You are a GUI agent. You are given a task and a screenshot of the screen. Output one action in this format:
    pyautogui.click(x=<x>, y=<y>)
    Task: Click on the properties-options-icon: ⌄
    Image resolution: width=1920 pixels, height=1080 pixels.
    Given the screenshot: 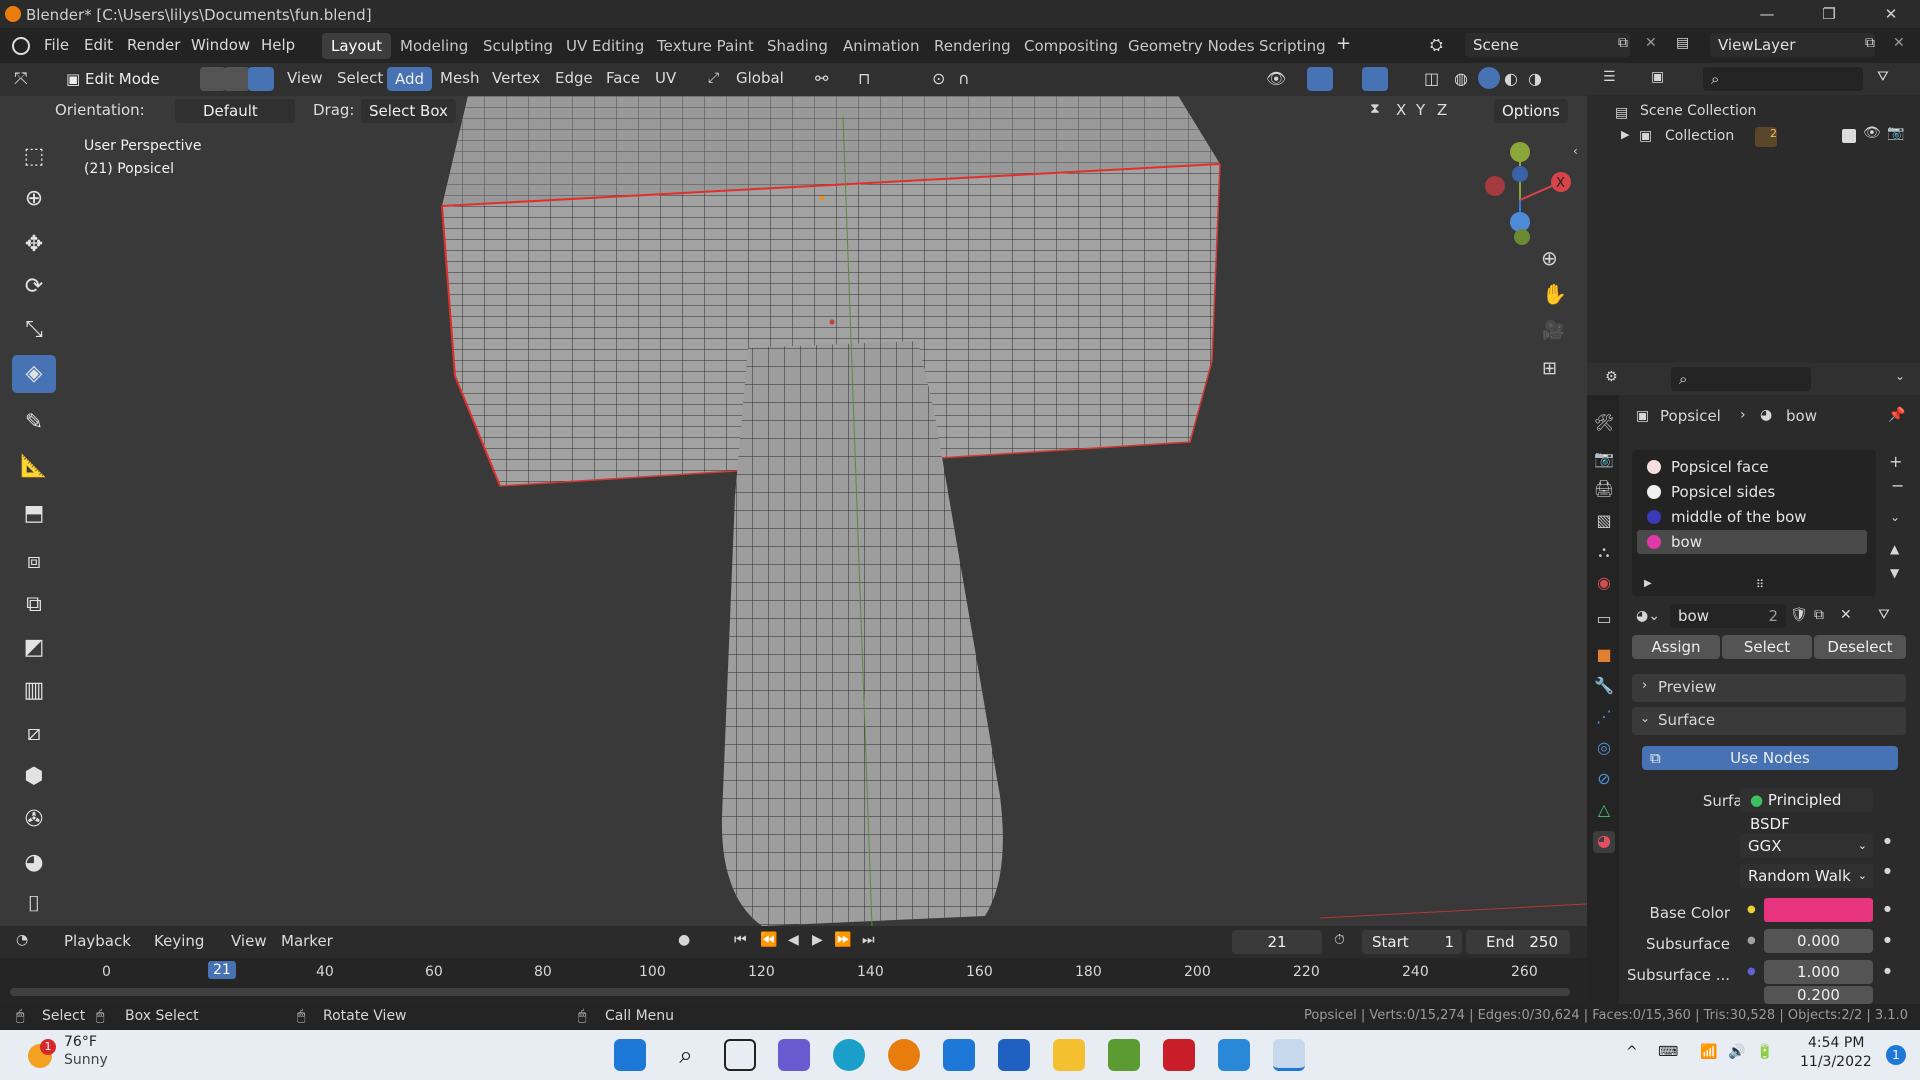 What is the action you would take?
    pyautogui.click(x=1900, y=376)
    